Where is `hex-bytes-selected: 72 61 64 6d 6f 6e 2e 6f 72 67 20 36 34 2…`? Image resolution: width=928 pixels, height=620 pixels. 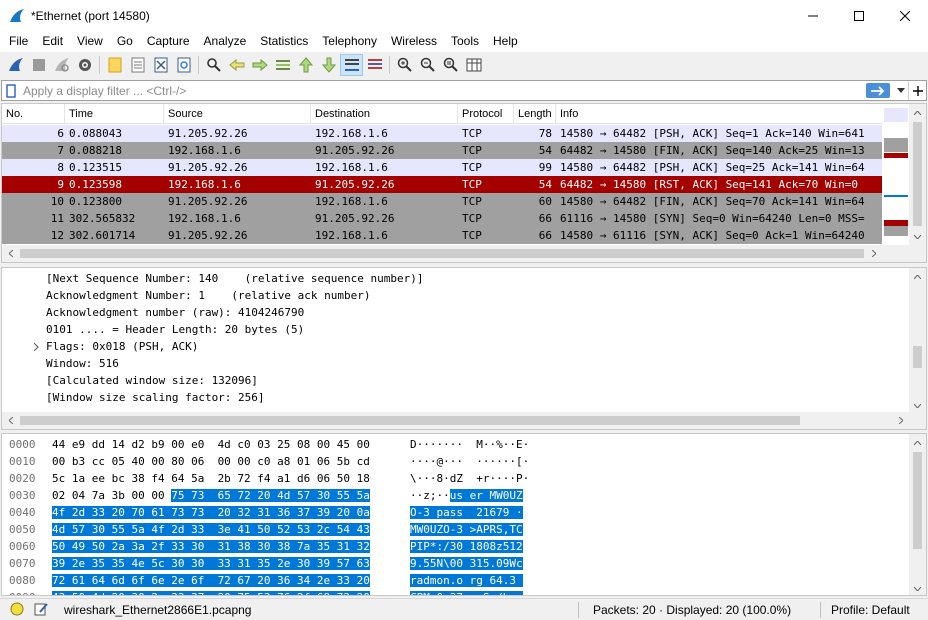
hex-bytes-selected: 72 61 64 6d 6f 6e 2e 6f 72 67 20 36 34 2… is located at coordinates (211, 580).